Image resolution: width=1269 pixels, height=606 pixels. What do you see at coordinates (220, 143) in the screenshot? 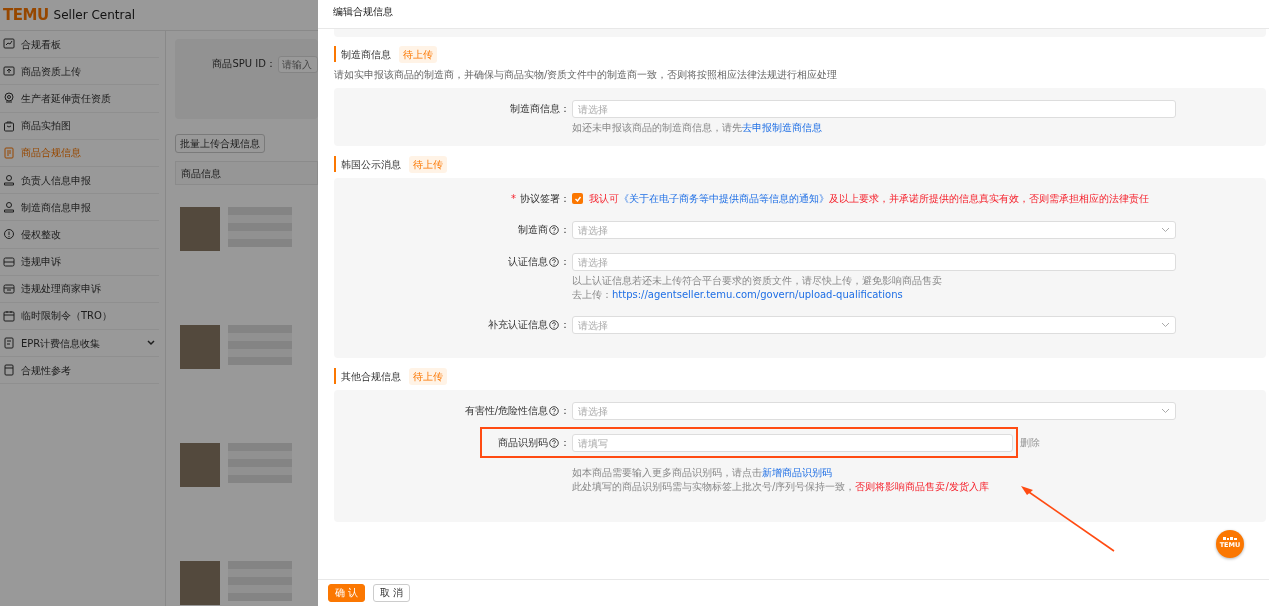
I see `bulk-upload-button: 批量上传合规信息` at bounding box center [220, 143].